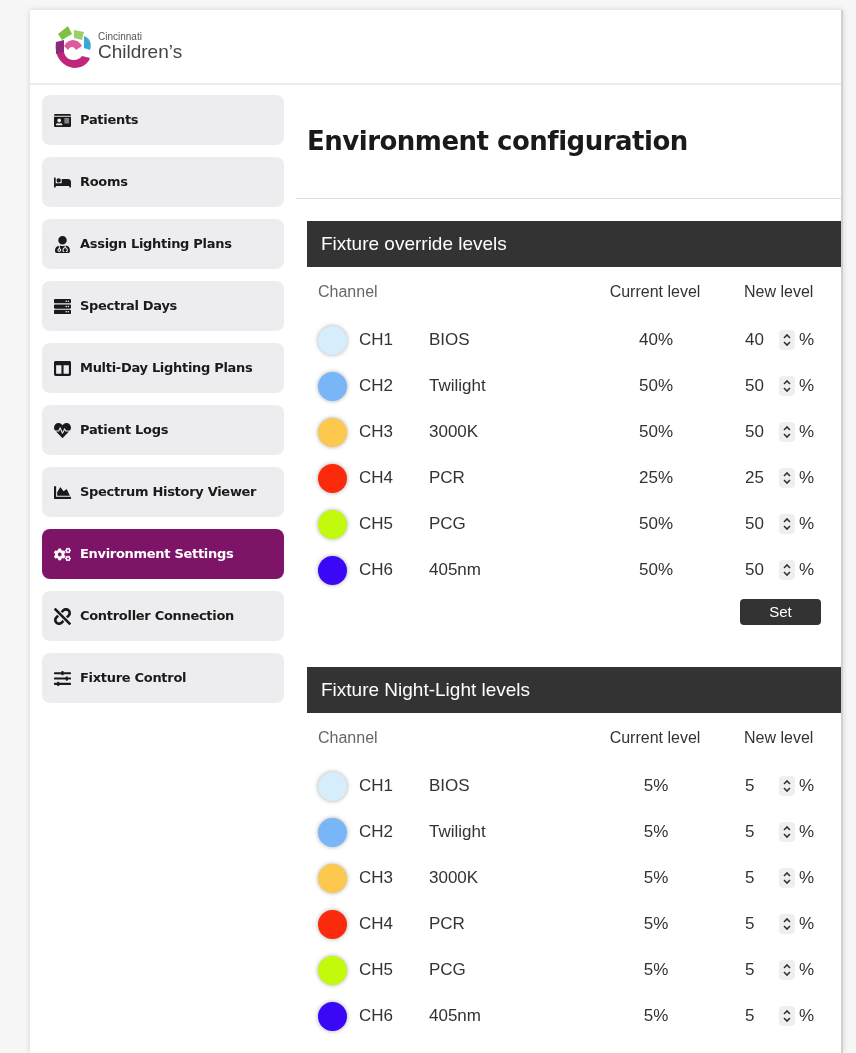 Image resolution: width=856 pixels, height=1053 pixels. What do you see at coordinates (656, 478) in the screenshot?
I see `current-level: 25%` at bounding box center [656, 478].